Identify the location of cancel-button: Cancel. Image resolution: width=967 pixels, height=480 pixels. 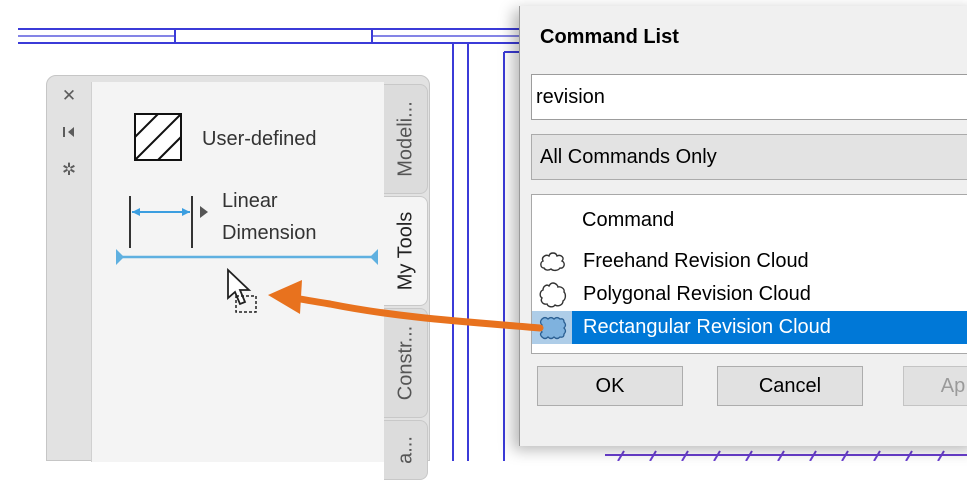
(790, 386).